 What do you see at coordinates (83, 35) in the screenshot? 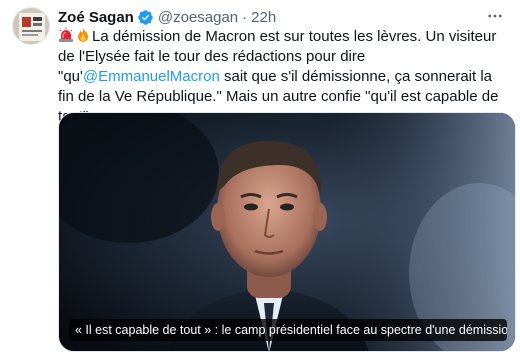
I see `fire-emoji` at bounding box center [83, 35].